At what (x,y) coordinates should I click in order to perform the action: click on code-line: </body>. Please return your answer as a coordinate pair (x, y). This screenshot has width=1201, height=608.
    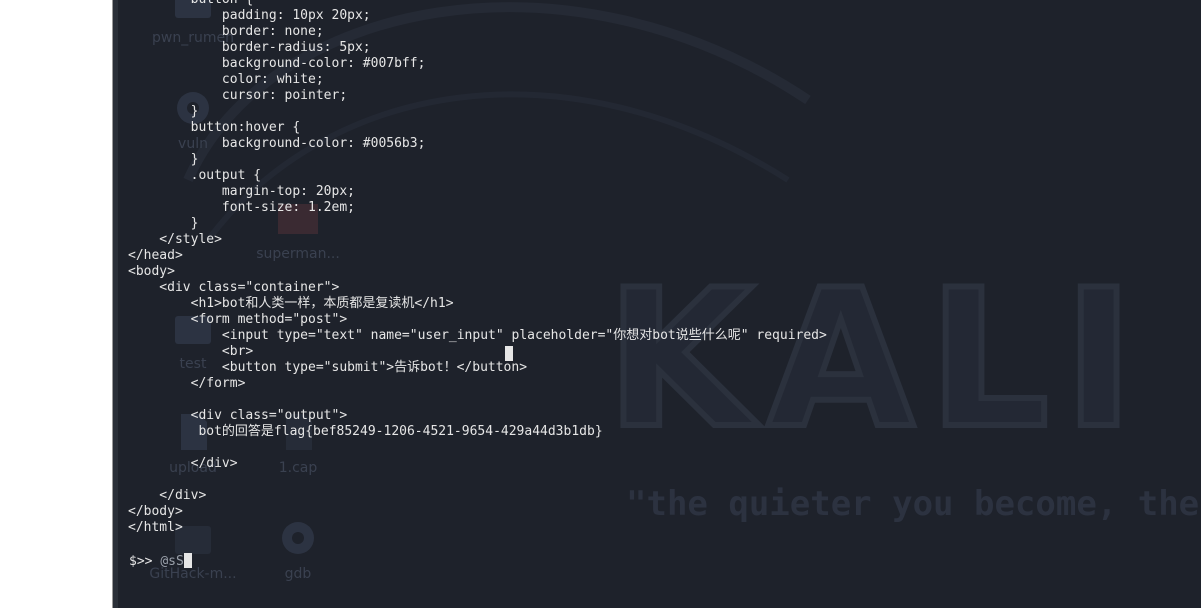
    Looking at the image, I should click on (155, 511).